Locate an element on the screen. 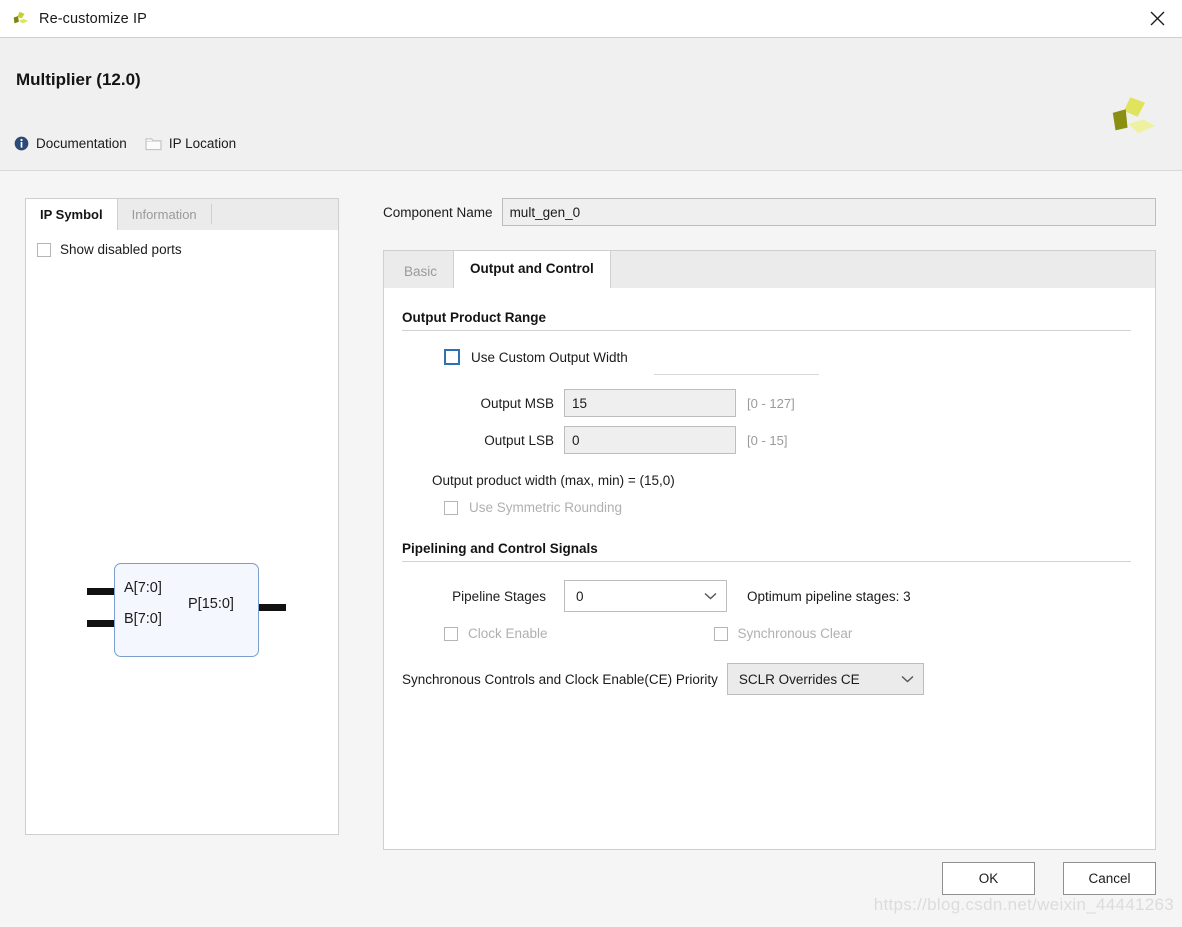  port-stub-b is located at coordinates (100, 623).